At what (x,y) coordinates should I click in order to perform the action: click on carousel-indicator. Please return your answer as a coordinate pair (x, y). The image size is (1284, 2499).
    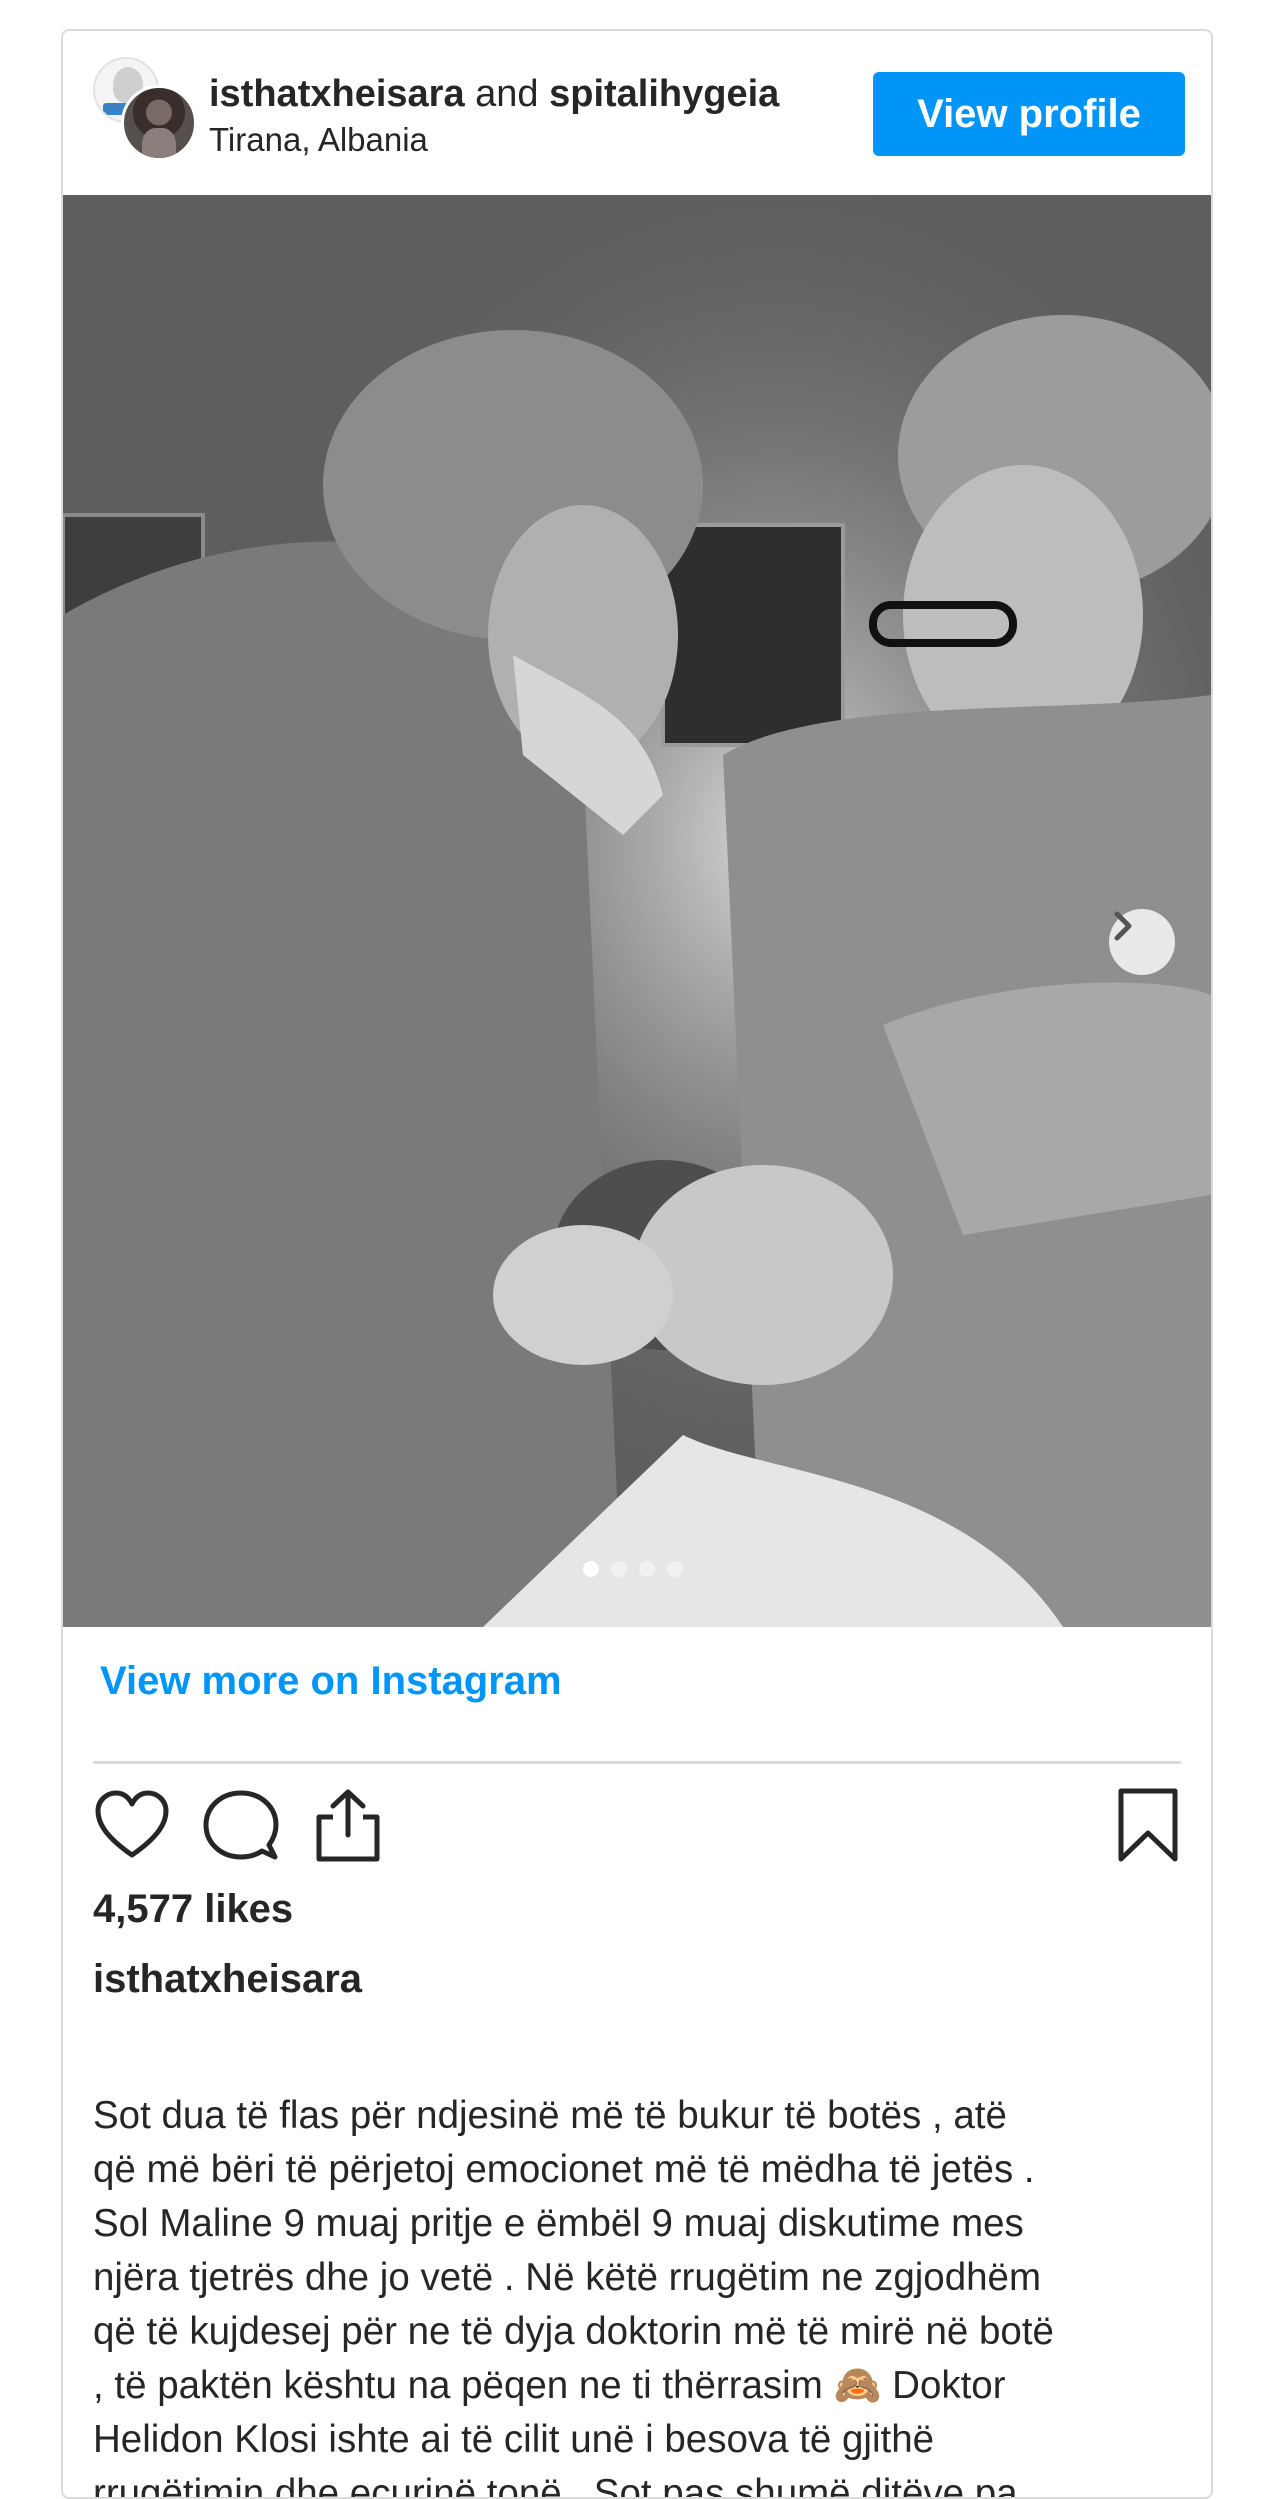
    Looking at the image, I should click on (633, 1569).